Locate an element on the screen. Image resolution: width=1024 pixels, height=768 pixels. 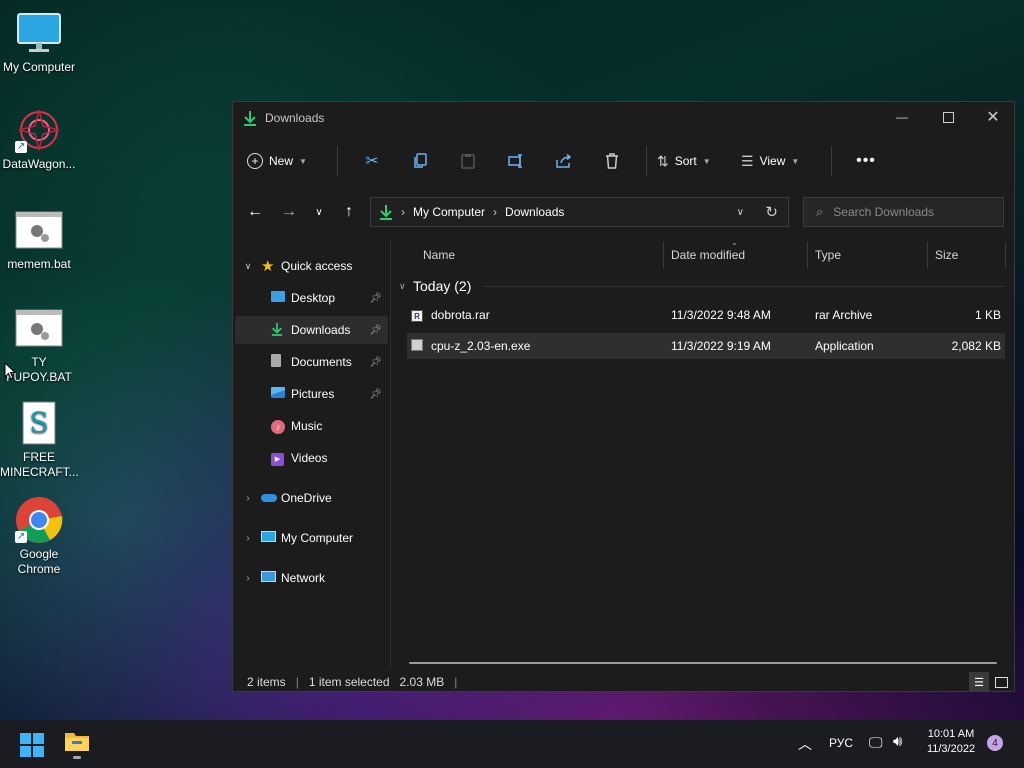
command-bar: + New ▼ ✂ ⇅ Sort ▼ ☰ View ▼ ••• is located at coordinates (623, 161).